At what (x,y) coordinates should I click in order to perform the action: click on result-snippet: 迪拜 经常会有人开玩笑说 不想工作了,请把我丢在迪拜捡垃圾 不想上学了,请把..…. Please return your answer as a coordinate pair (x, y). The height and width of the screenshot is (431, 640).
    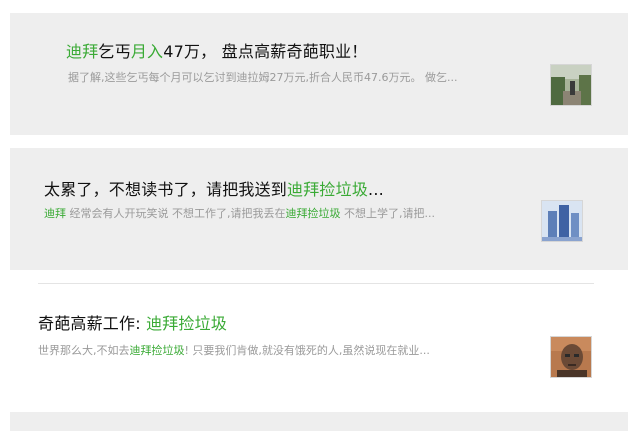
    Looking at the image, I should click on (239, 213).